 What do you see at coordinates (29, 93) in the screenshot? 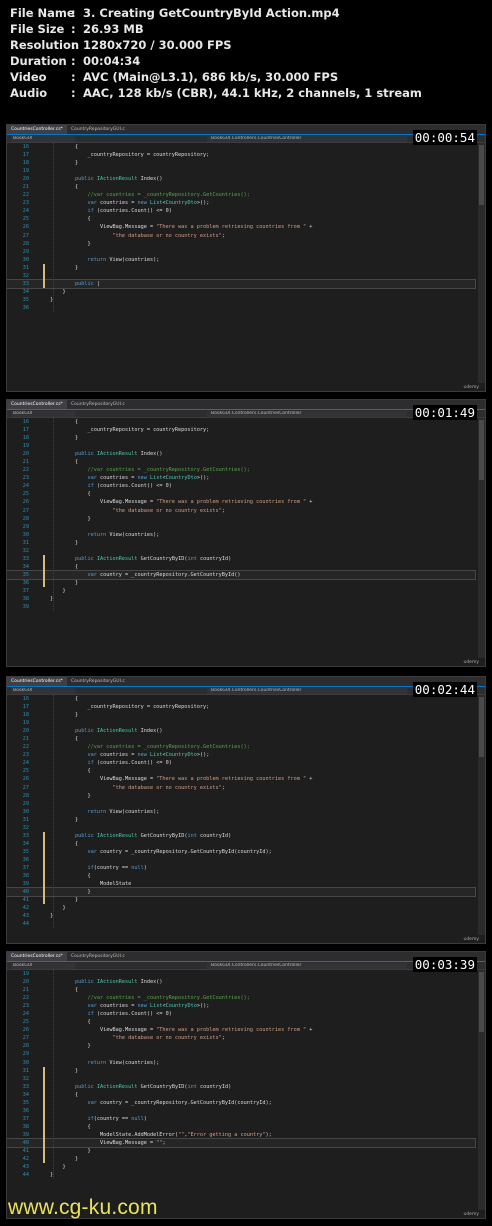
I see `info-key: Audio` at bounding box center [29, 93].